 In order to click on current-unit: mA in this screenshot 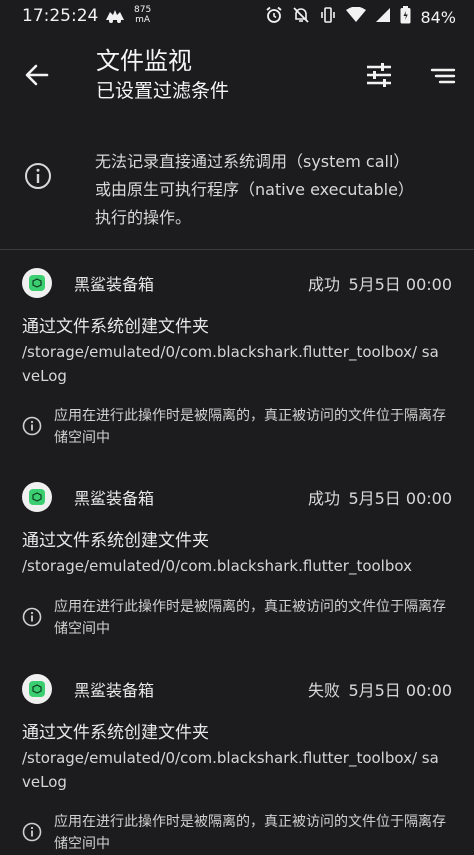, I will do `click(143, 20)`.